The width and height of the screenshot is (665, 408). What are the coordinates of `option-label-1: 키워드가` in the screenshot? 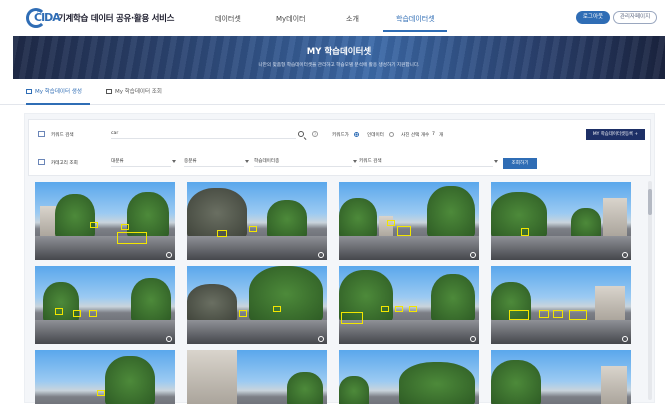 It's located at (340, 135).